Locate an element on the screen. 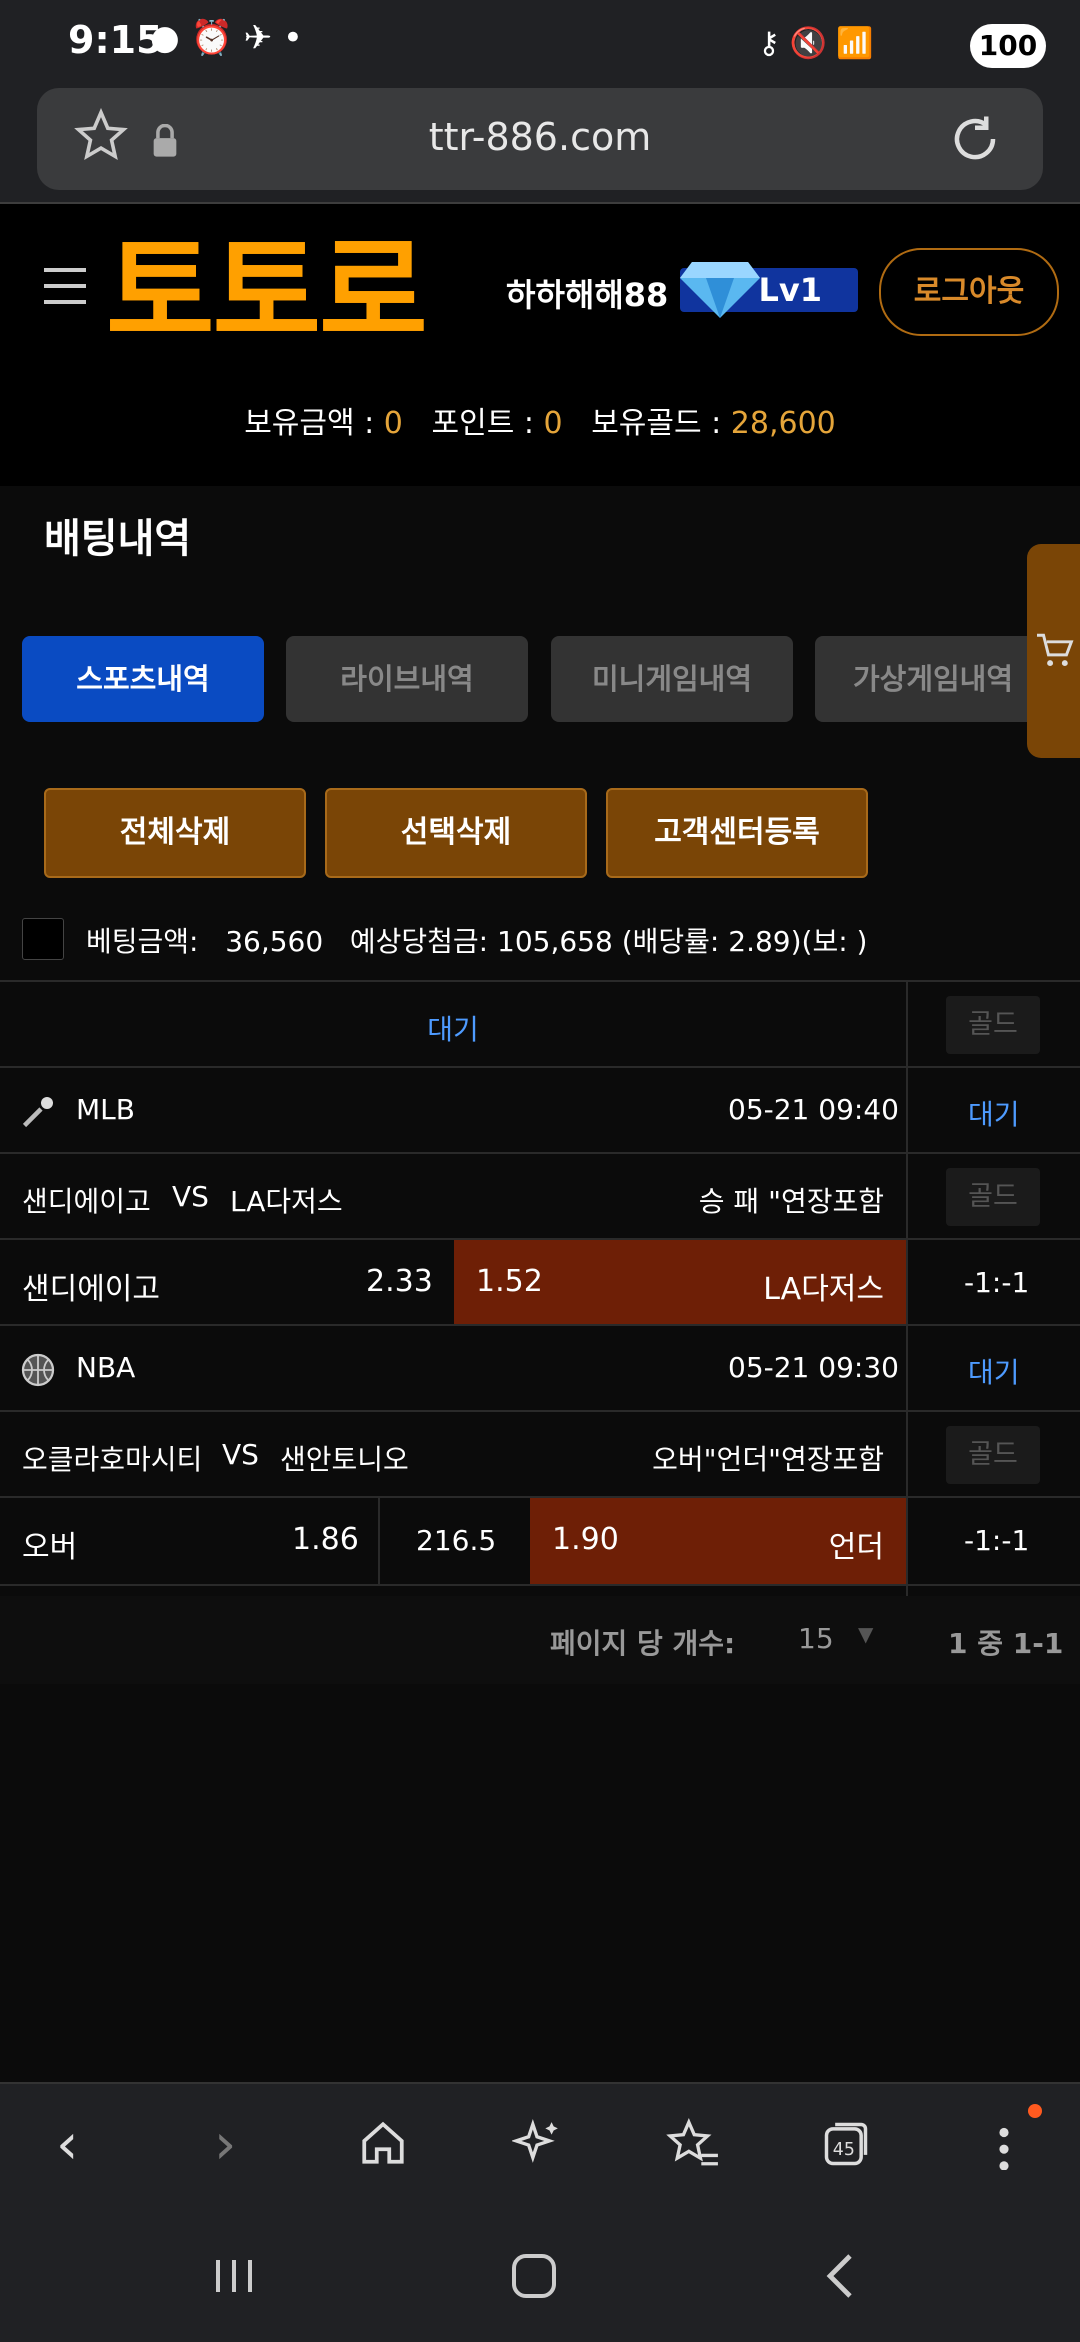  slip-status-row: 대기 골드 is located at coordinates (540, 1024).